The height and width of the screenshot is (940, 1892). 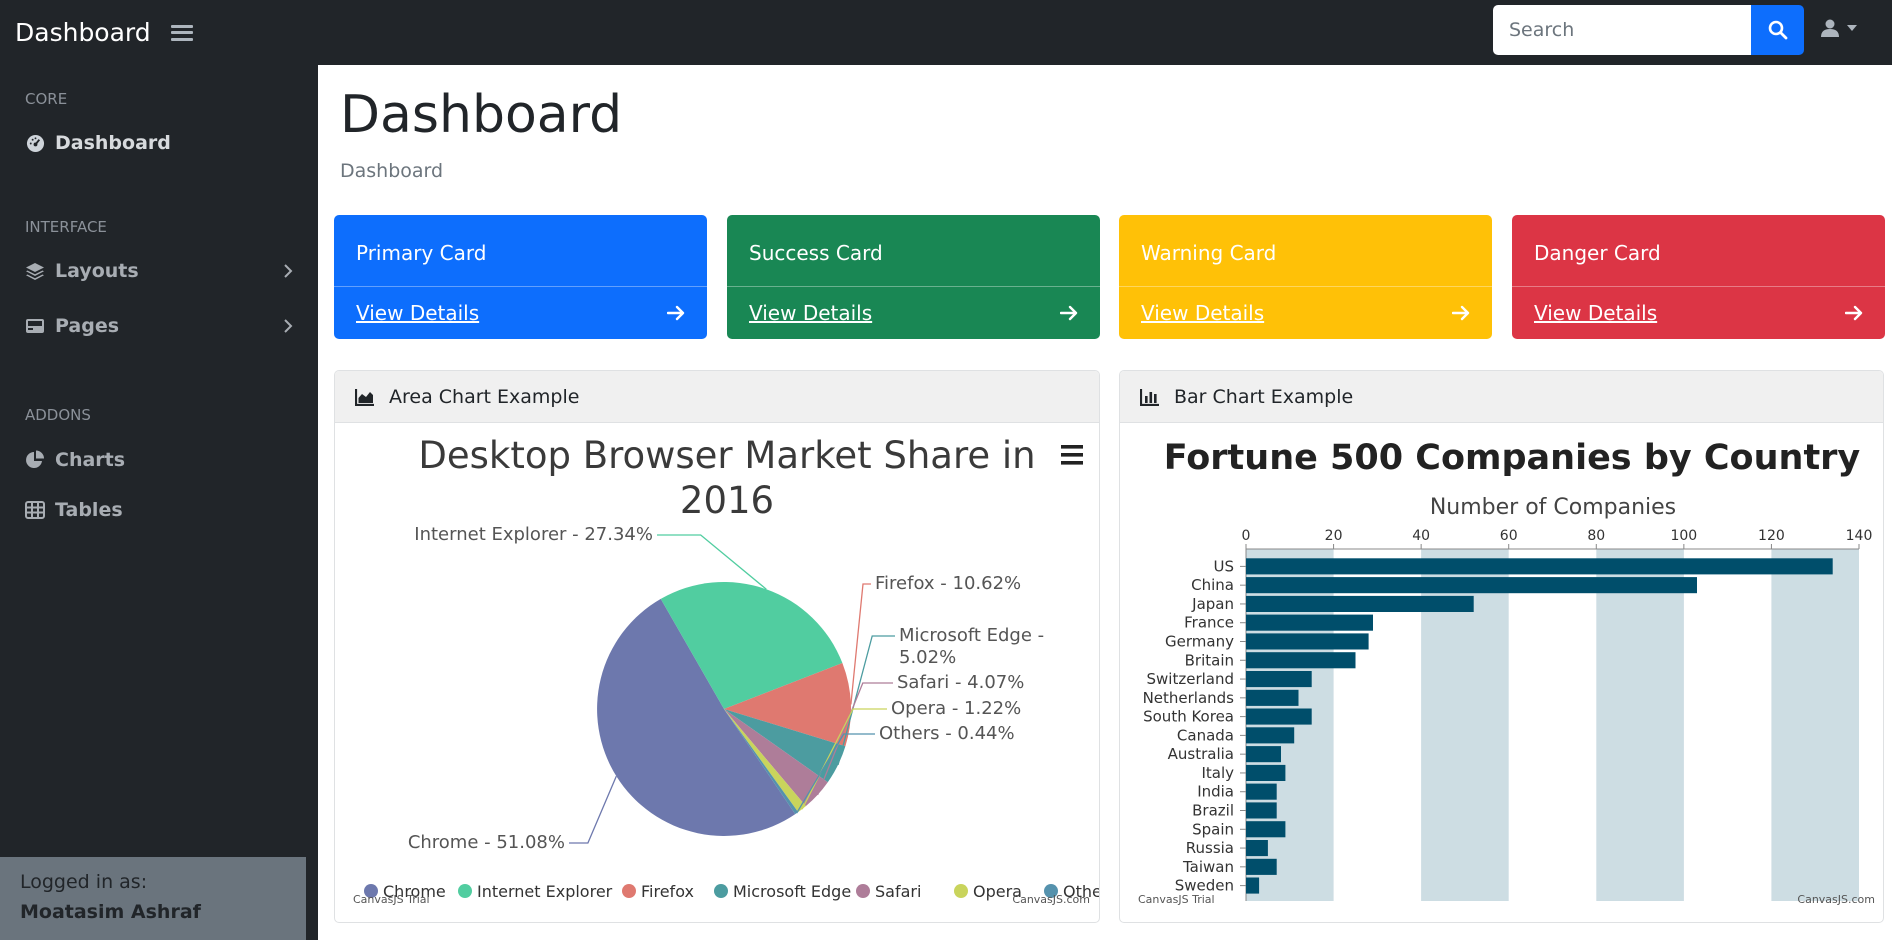 What do you see at coordinates (792, 891) in the screenshot?
I see `svg-text: Microsoft Edge` at bounding box center [792, 891].